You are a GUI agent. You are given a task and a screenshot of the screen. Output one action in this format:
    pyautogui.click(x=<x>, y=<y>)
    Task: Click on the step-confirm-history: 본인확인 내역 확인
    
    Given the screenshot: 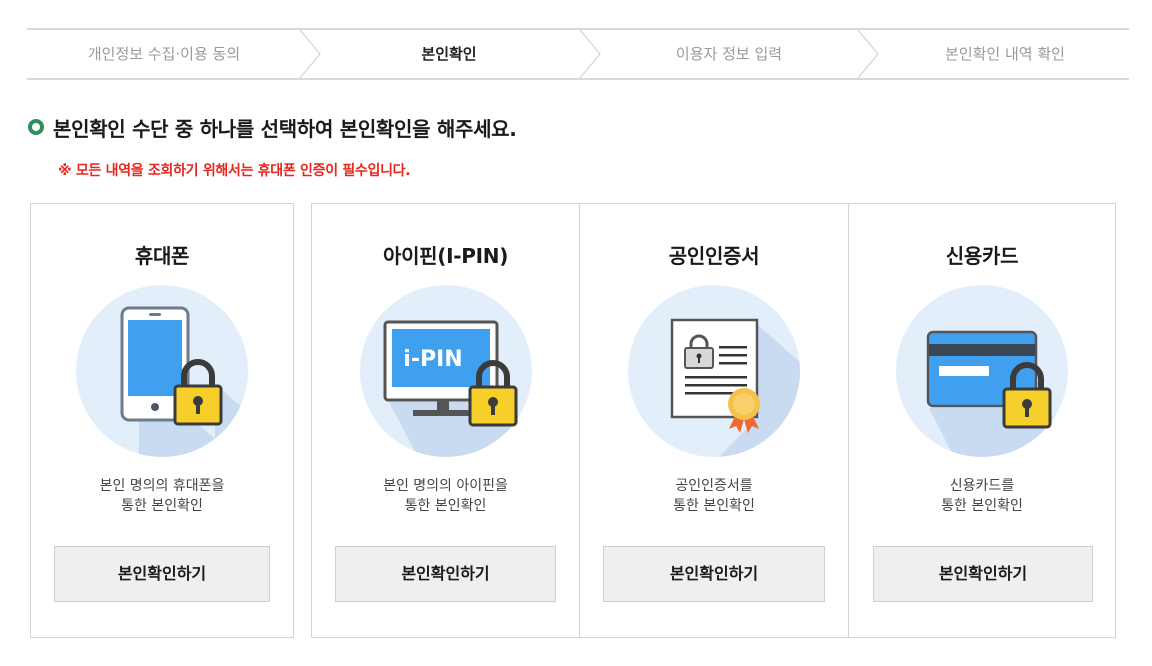 What is the action you would take?
    pyautogui.click(x=1005, y=54)
    